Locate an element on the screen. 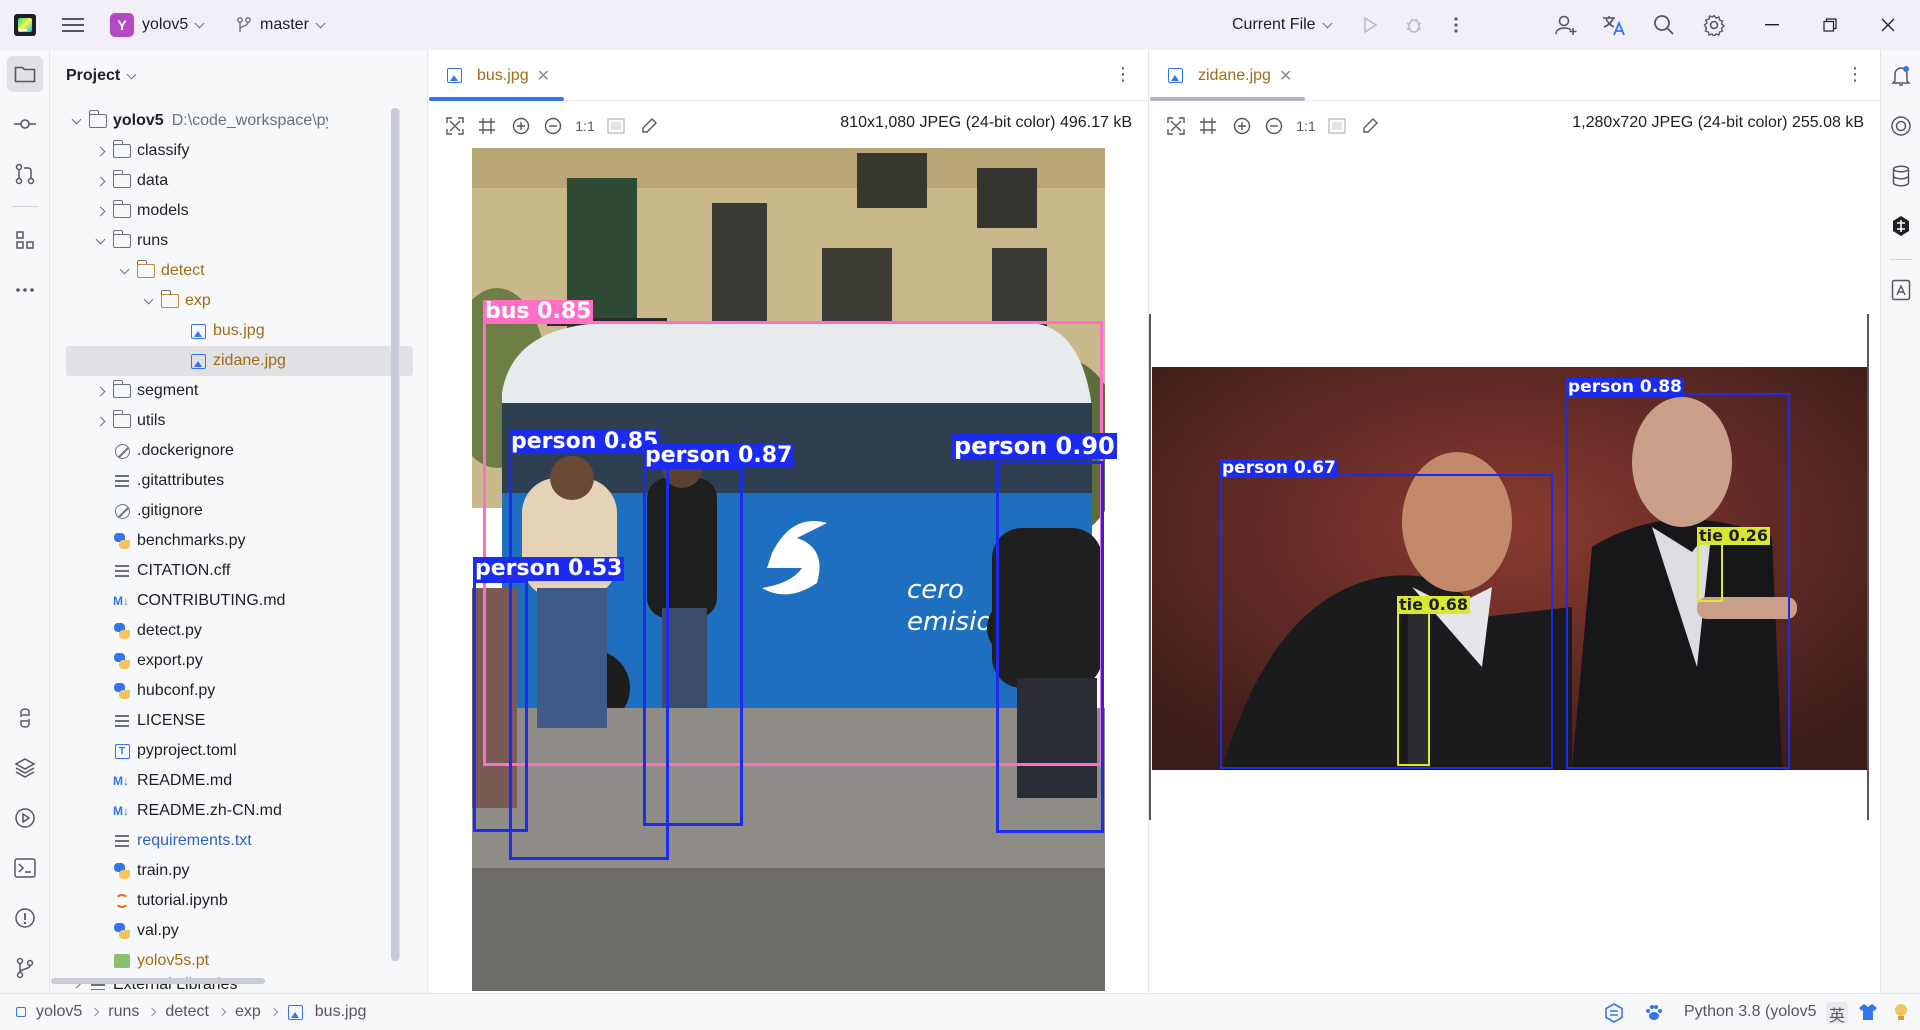  python-packages-tool-button is located at coordinates (25, 768).